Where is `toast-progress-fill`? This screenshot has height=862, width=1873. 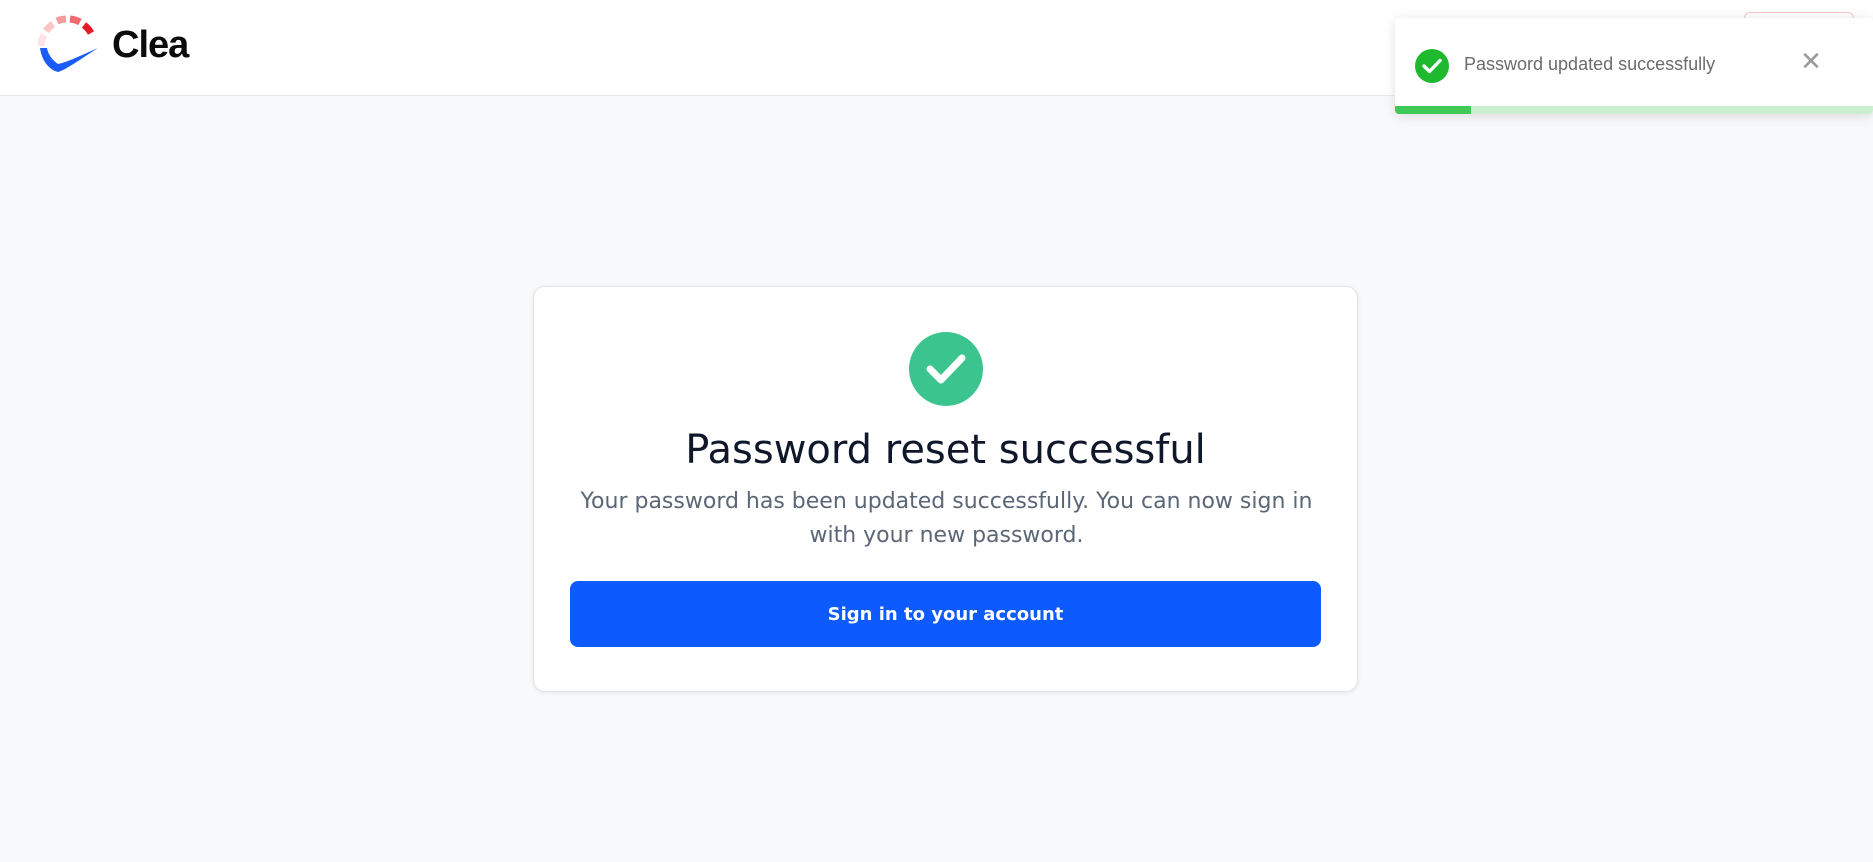
toast-progress-fill is located at coordinates (1433, 110).